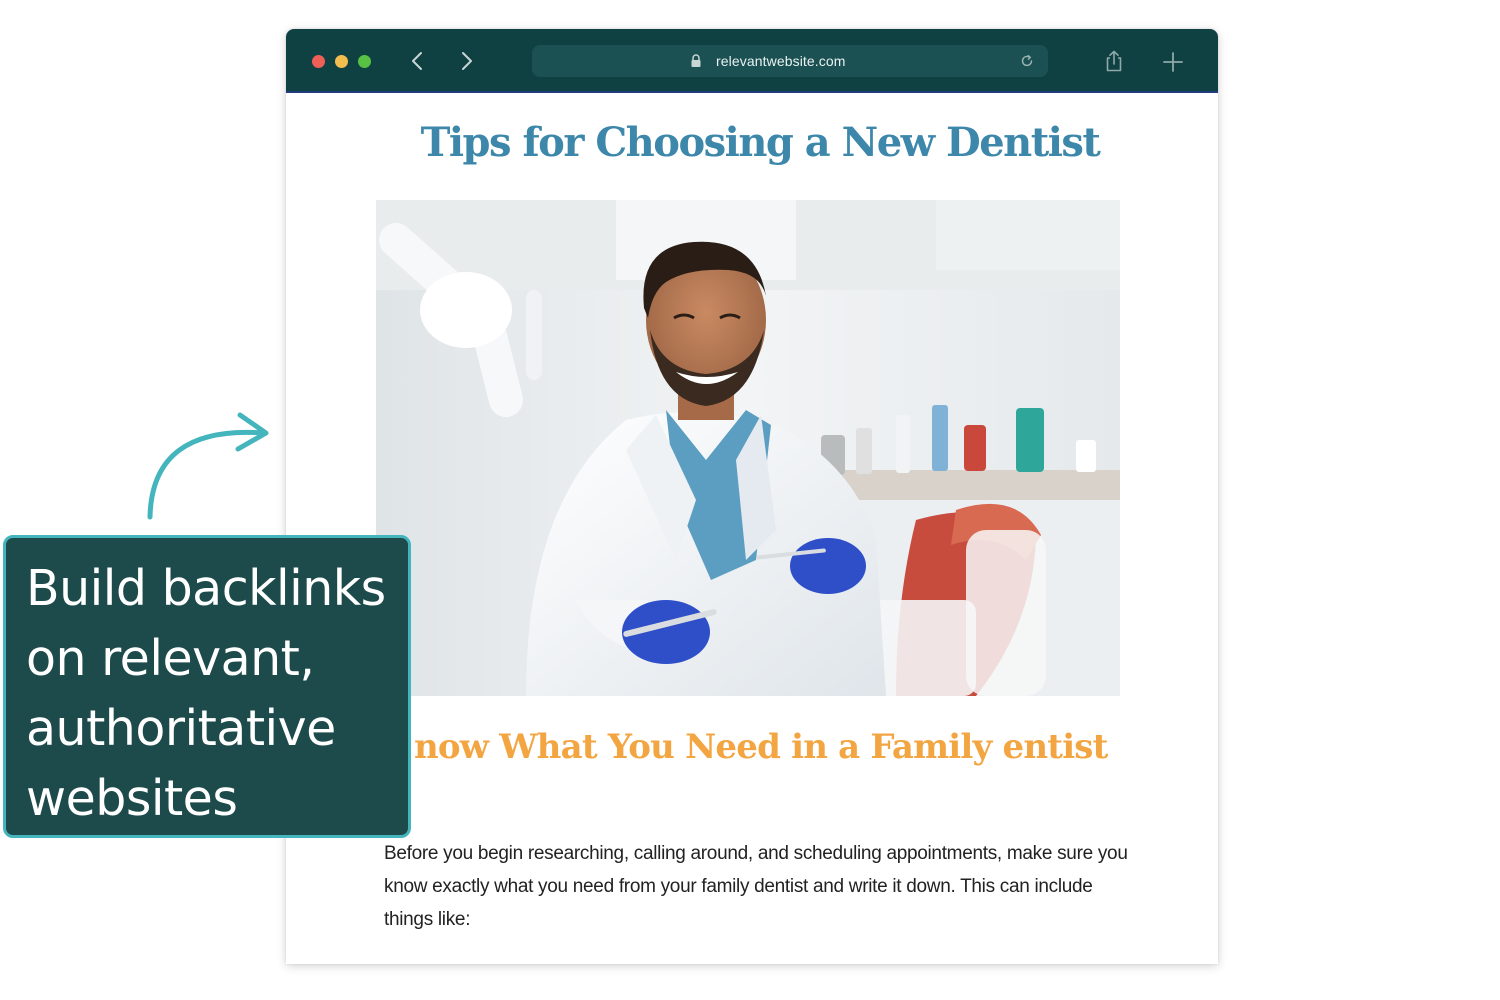 The width and height of the screenshot is (1500, 1000). I want to click on section-heading: now What You Need in a Family entist, so click(761, 747).